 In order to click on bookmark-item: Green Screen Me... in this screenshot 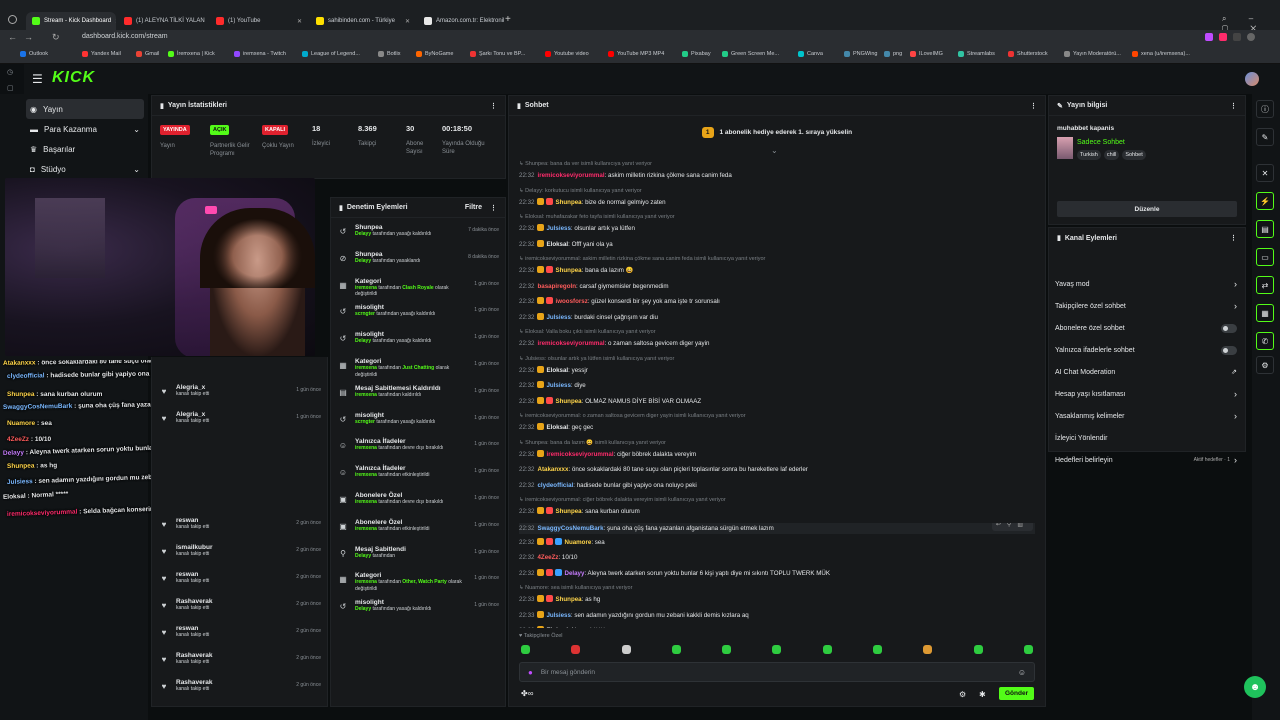, I will do `click(750, 54)`.